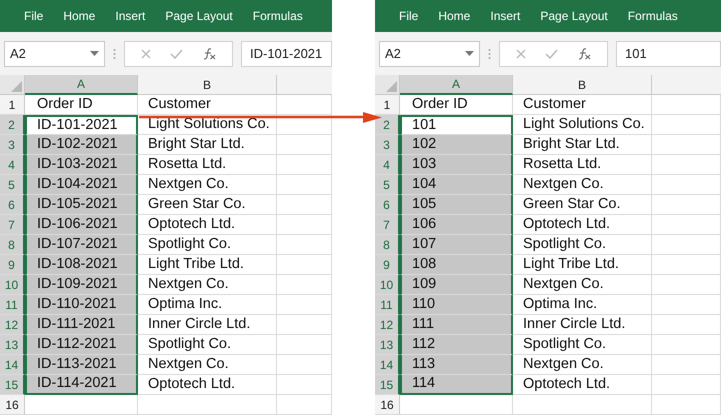  What do you see at coordinates (207, 325) in the screenshot?
I see `table-cell: Inner Circle Ltd.` at bounding box center [207, 325].